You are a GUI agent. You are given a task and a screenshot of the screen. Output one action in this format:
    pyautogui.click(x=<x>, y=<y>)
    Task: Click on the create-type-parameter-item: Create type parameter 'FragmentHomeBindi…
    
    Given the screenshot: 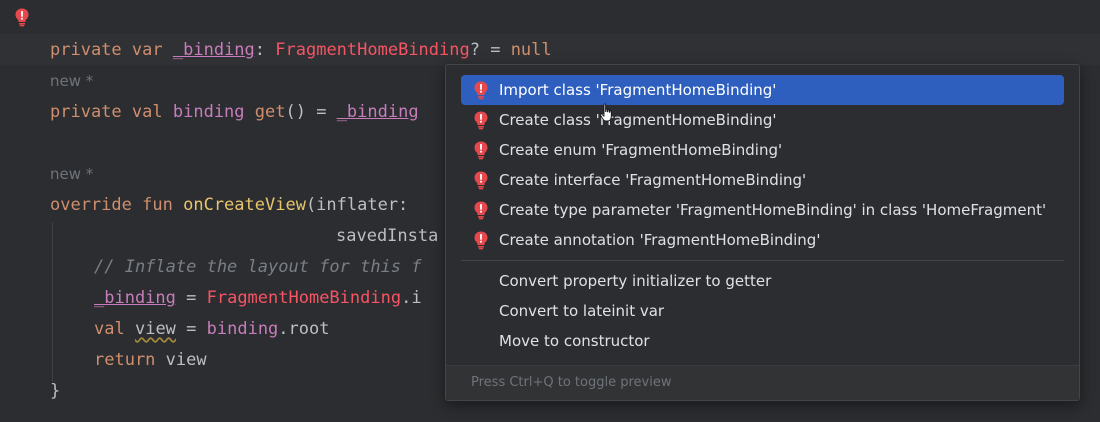 What is the action you would take?
    pyautogui.click(x=762, y=210)
    